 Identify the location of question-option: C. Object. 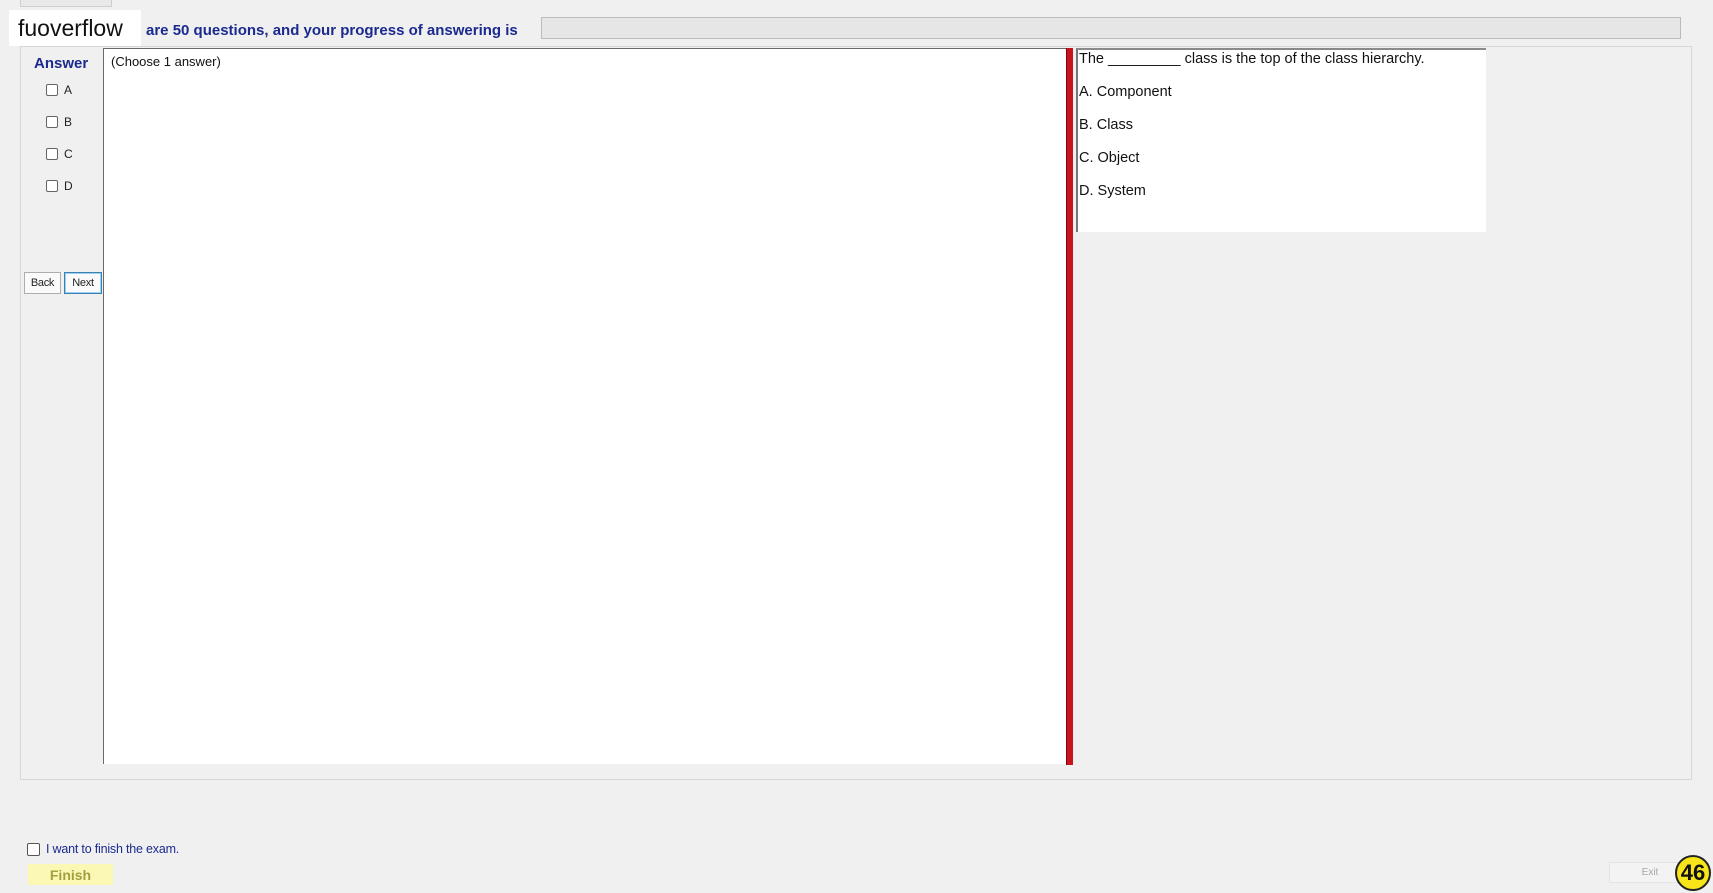
(1109, 158).